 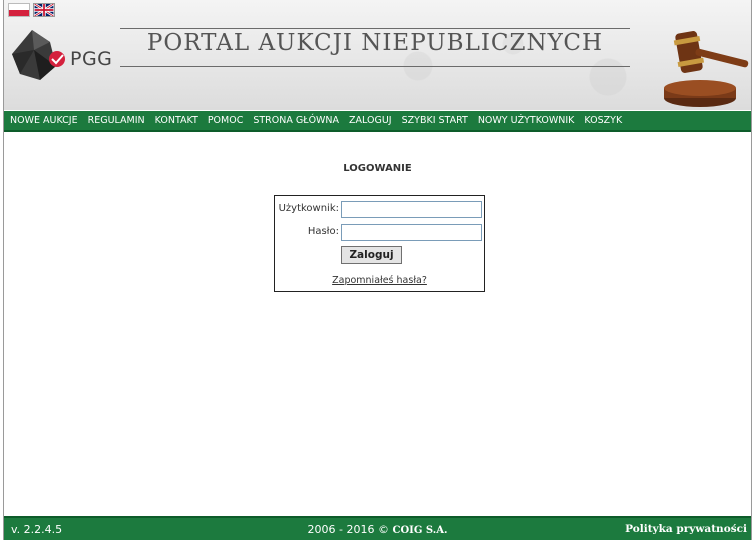 What do you see at coordinates (526, 120) in the screenshot?
I see `nav-item-nowy-uzytkownik: NOWY UŻYTKOWNIK` at bounding box center [526, 120].